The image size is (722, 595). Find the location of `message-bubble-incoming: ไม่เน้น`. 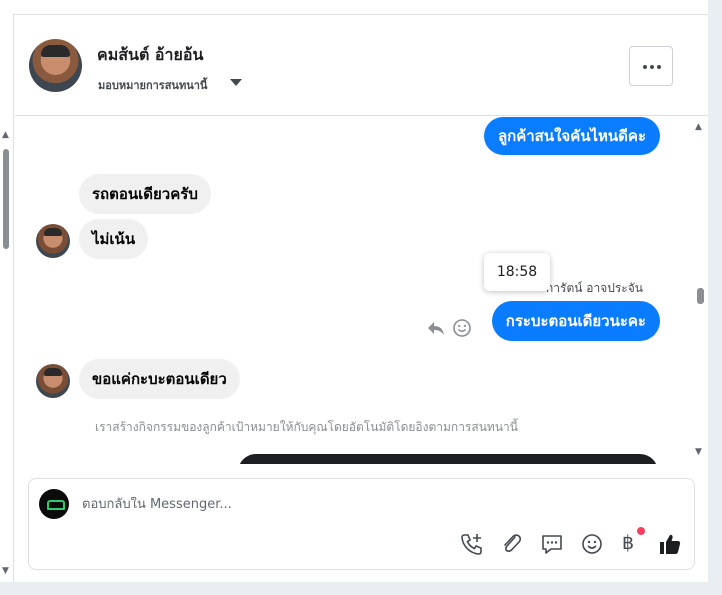

message-bubble-incoming: ไม่เน้น is located at coordinates (114, 239).